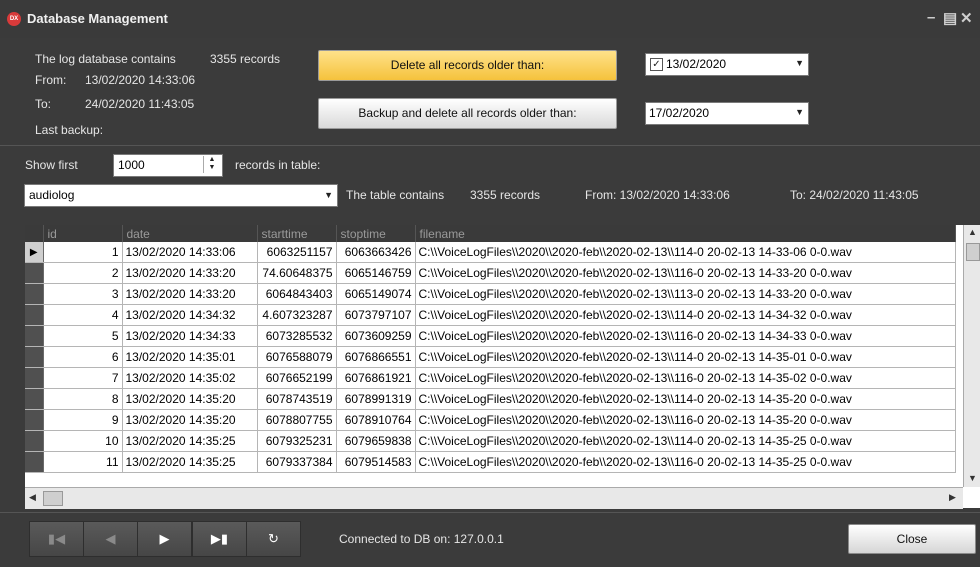  I want to click on cell-starttime: 6064843403, so click(297, 294).